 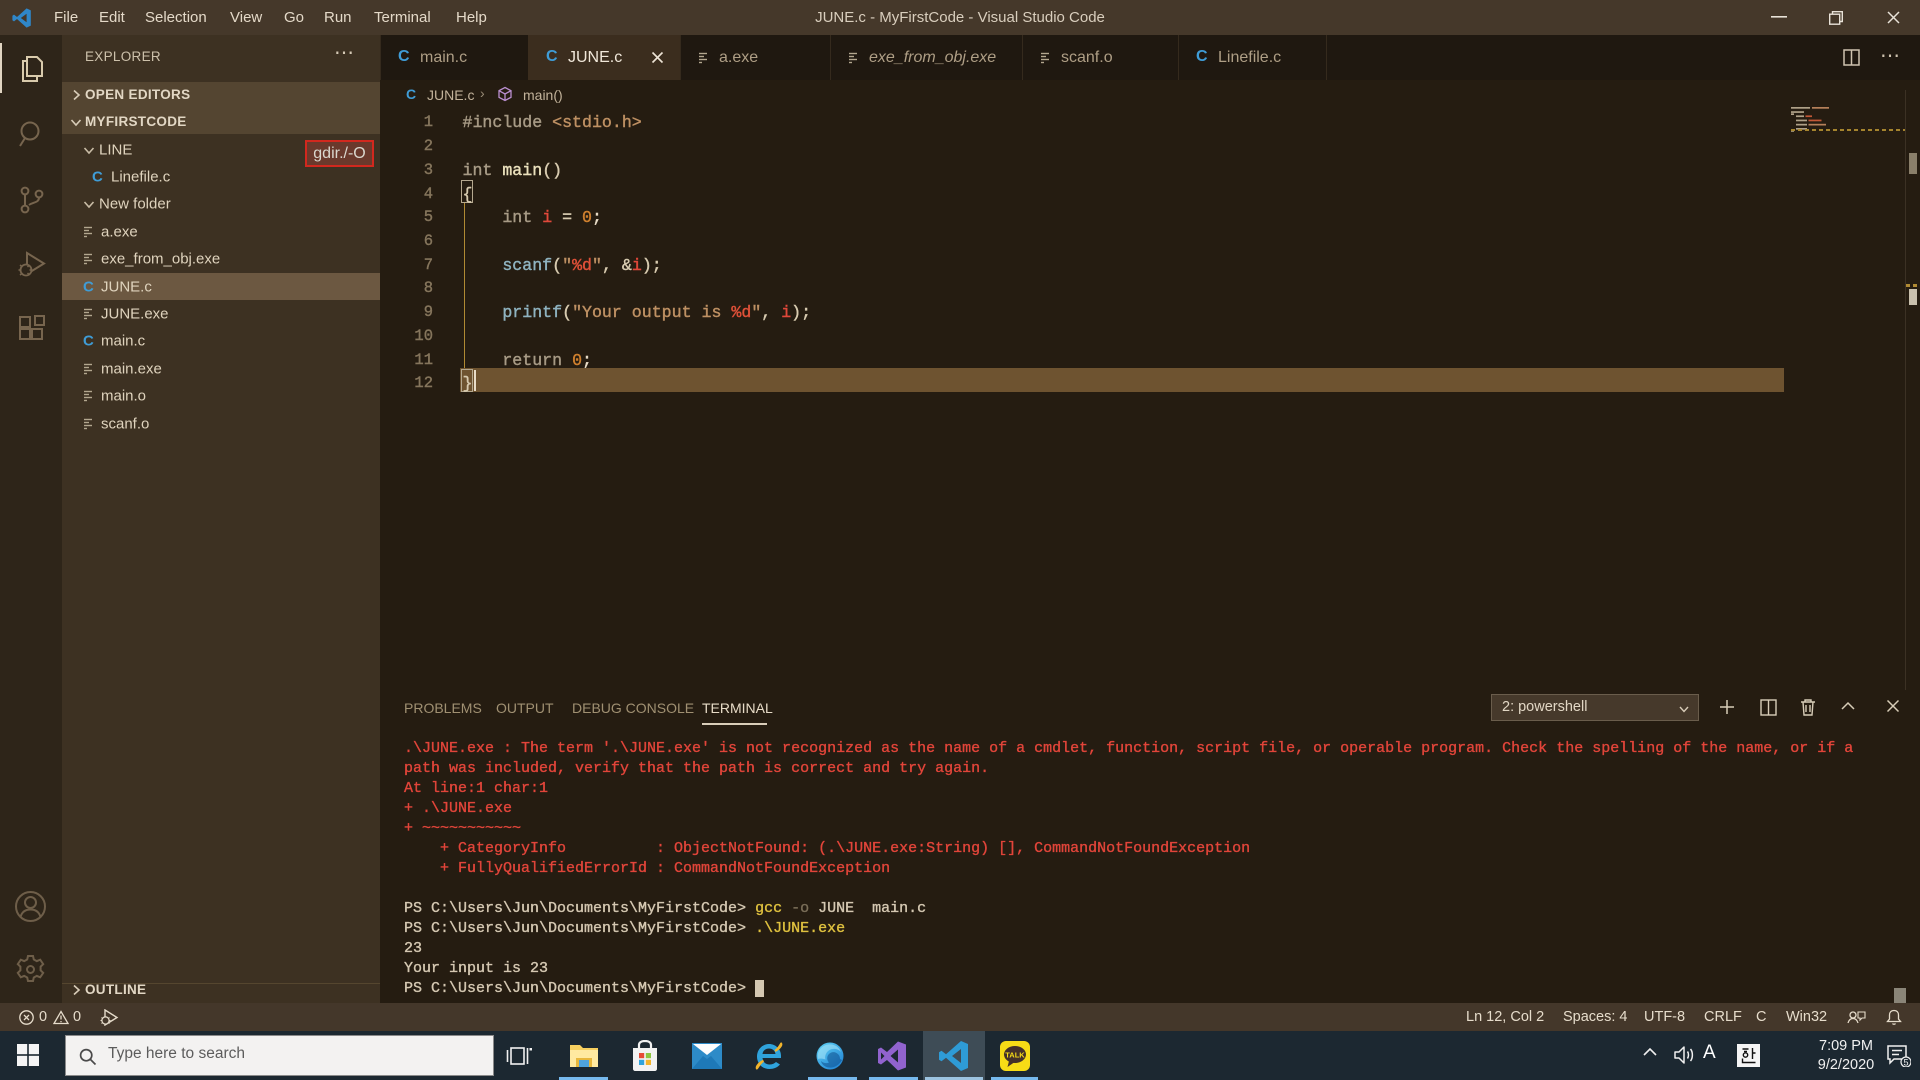 I want to click on svg-text: TALK, so click(x=1015, y=1055).